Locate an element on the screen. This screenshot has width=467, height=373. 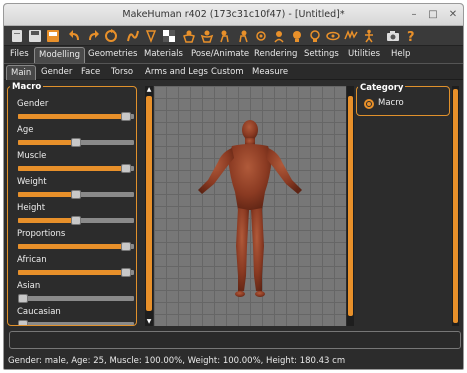
slider-muscle is located at coordinates (76, 168).